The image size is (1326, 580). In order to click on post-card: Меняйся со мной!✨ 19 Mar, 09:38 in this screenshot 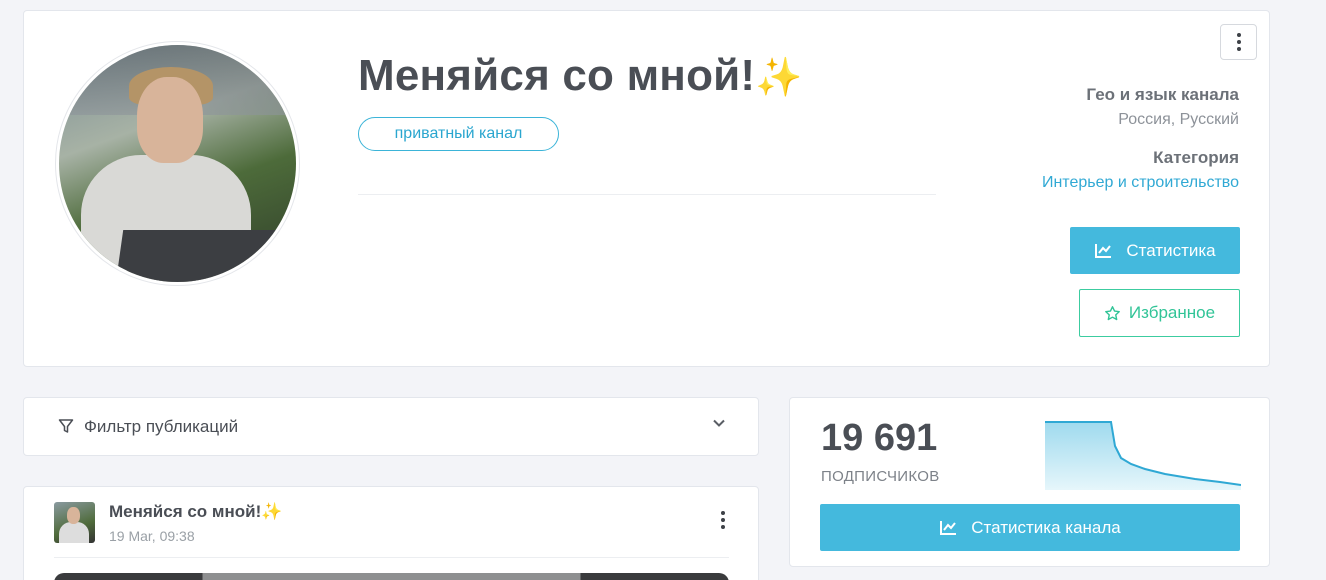, I will do `click(391, 533)`.